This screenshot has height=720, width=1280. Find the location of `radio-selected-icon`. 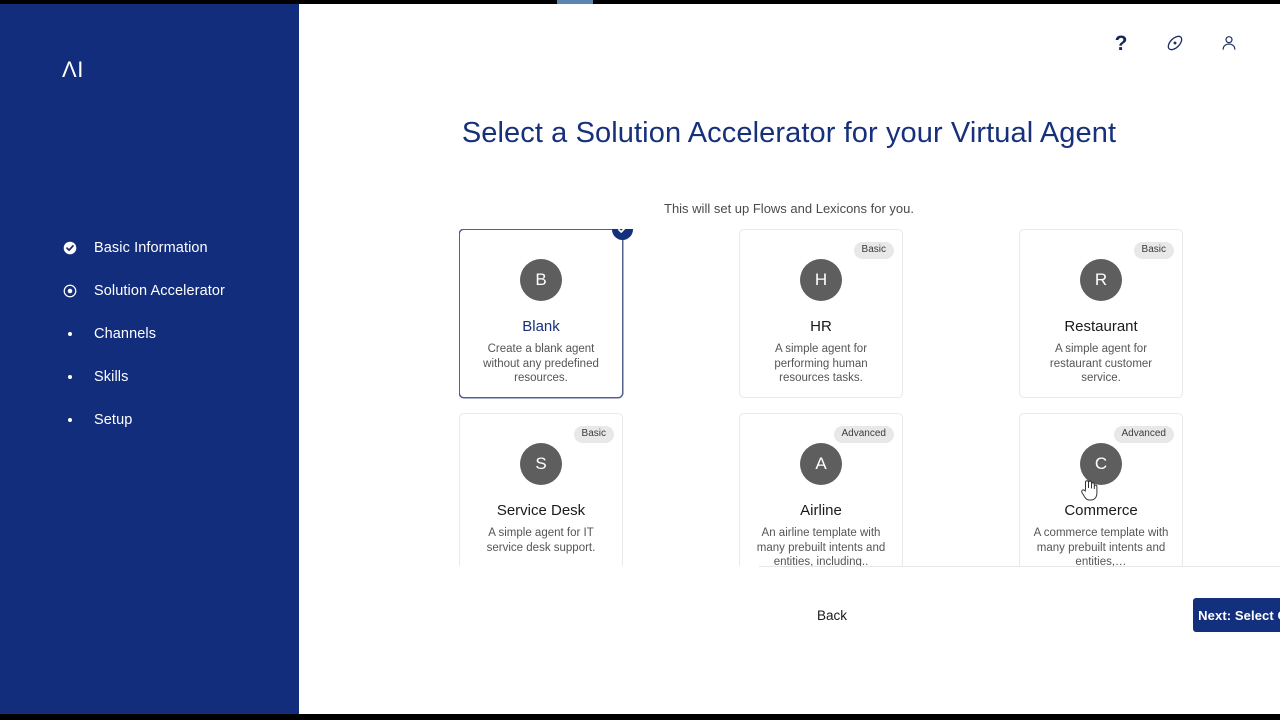

radio-selected-icon is located at coordinates (70, 291).